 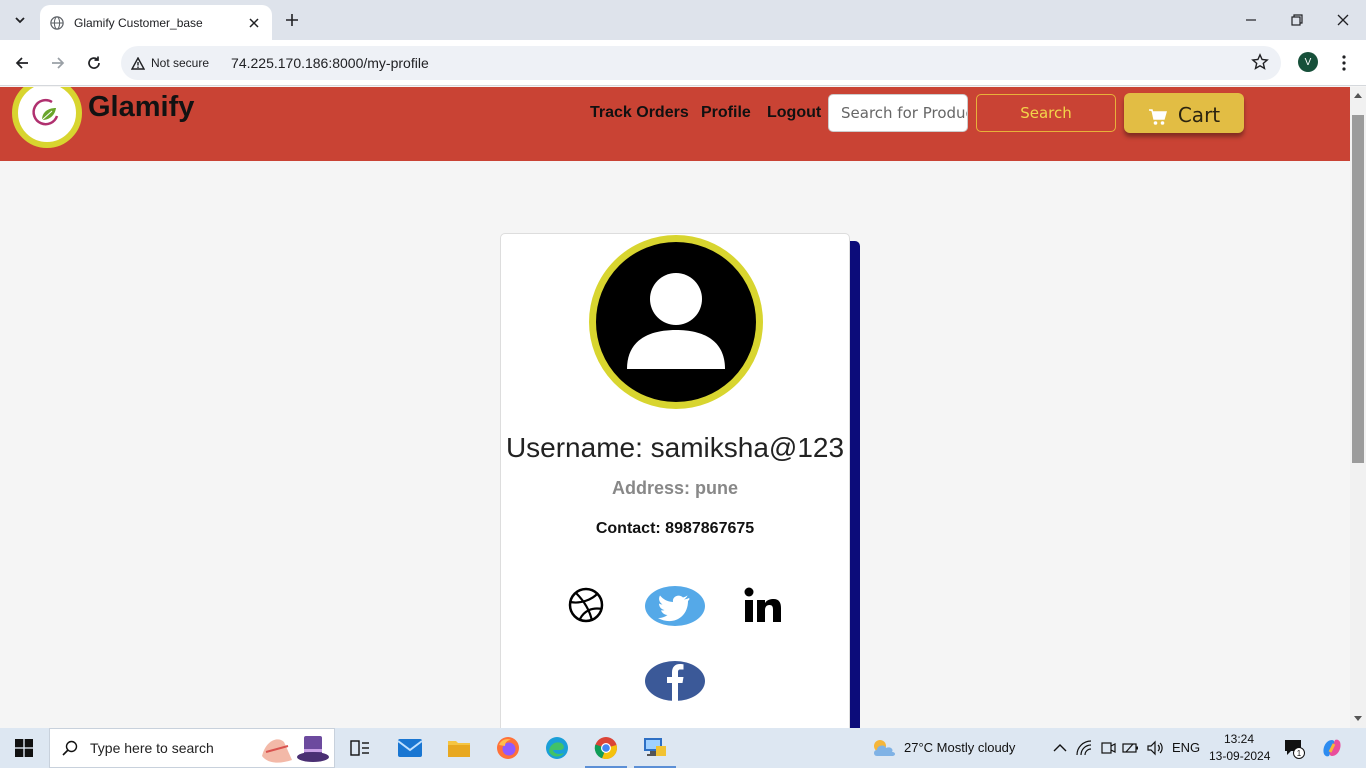 I want to click on taskbar-search-box: Type here to search, so click(x=192, y=748).